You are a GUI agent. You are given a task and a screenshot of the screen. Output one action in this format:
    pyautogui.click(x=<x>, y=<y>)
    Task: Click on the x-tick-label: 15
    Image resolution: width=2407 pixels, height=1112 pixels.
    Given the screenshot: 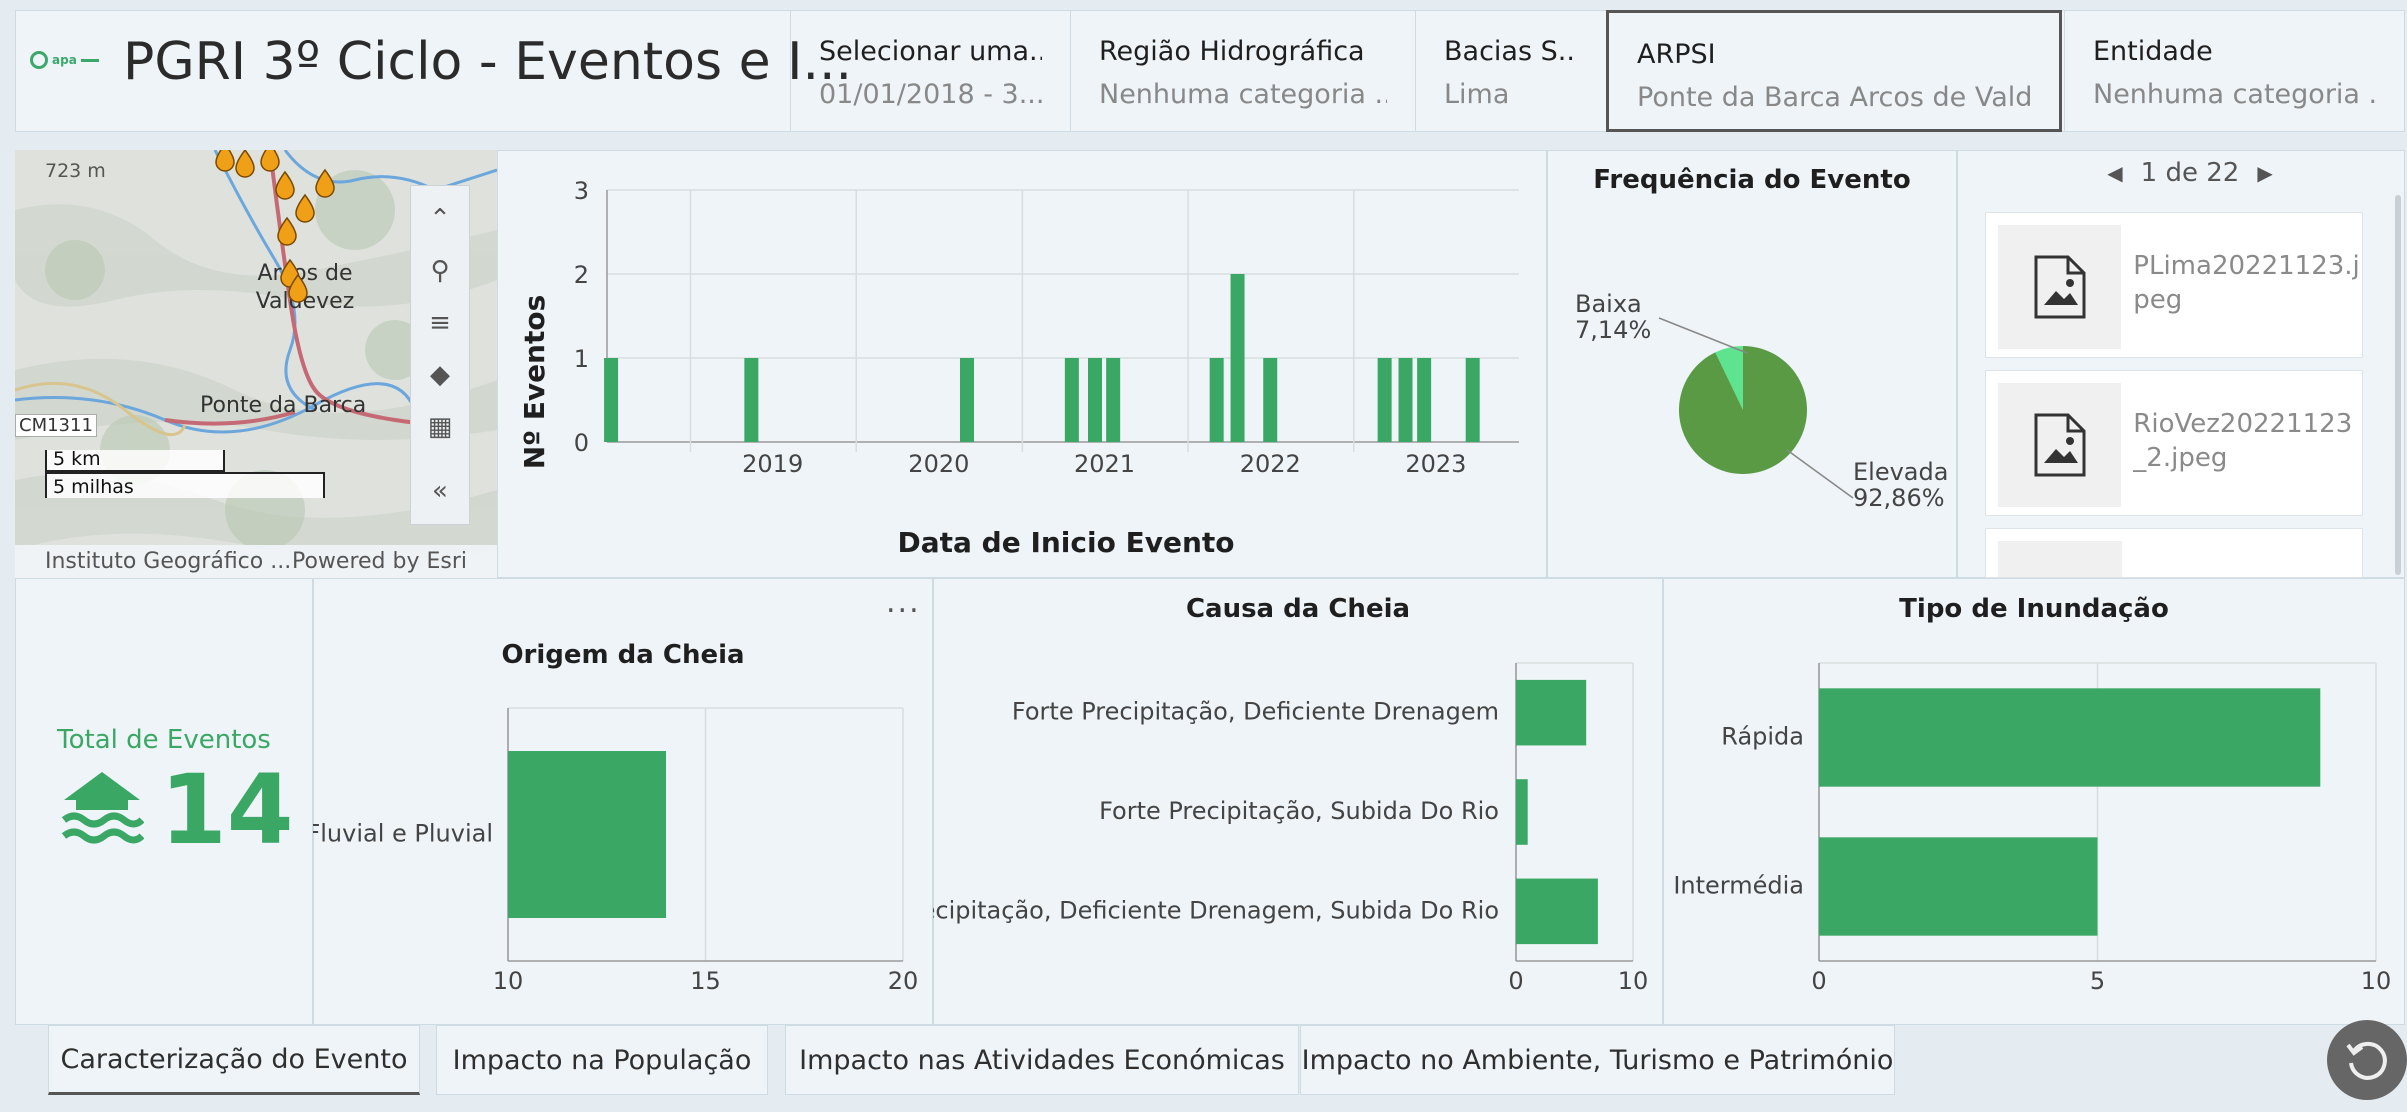 What is the action you would take?
    pyautogui.click(x=705, y=981)
    